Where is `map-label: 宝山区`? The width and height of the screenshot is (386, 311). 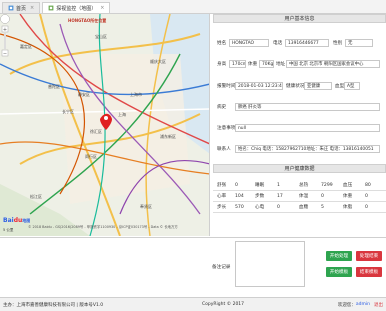 map-label: 宝山区 is located at coordinates (101, 36).